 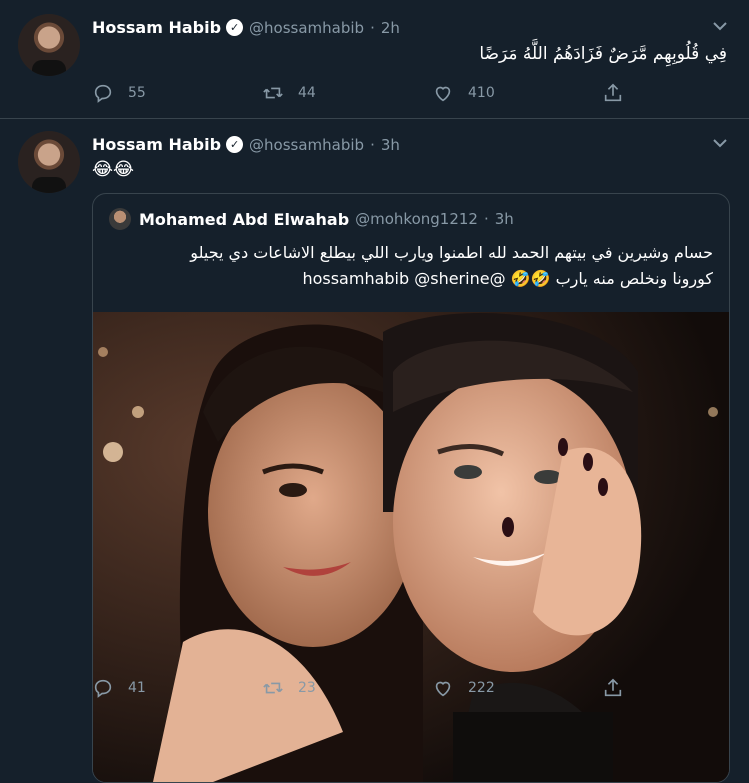 What do you see at coordinates (152, 93) in the screenshot?
I see `reply-button: 55` at bounding box center [152, 93].